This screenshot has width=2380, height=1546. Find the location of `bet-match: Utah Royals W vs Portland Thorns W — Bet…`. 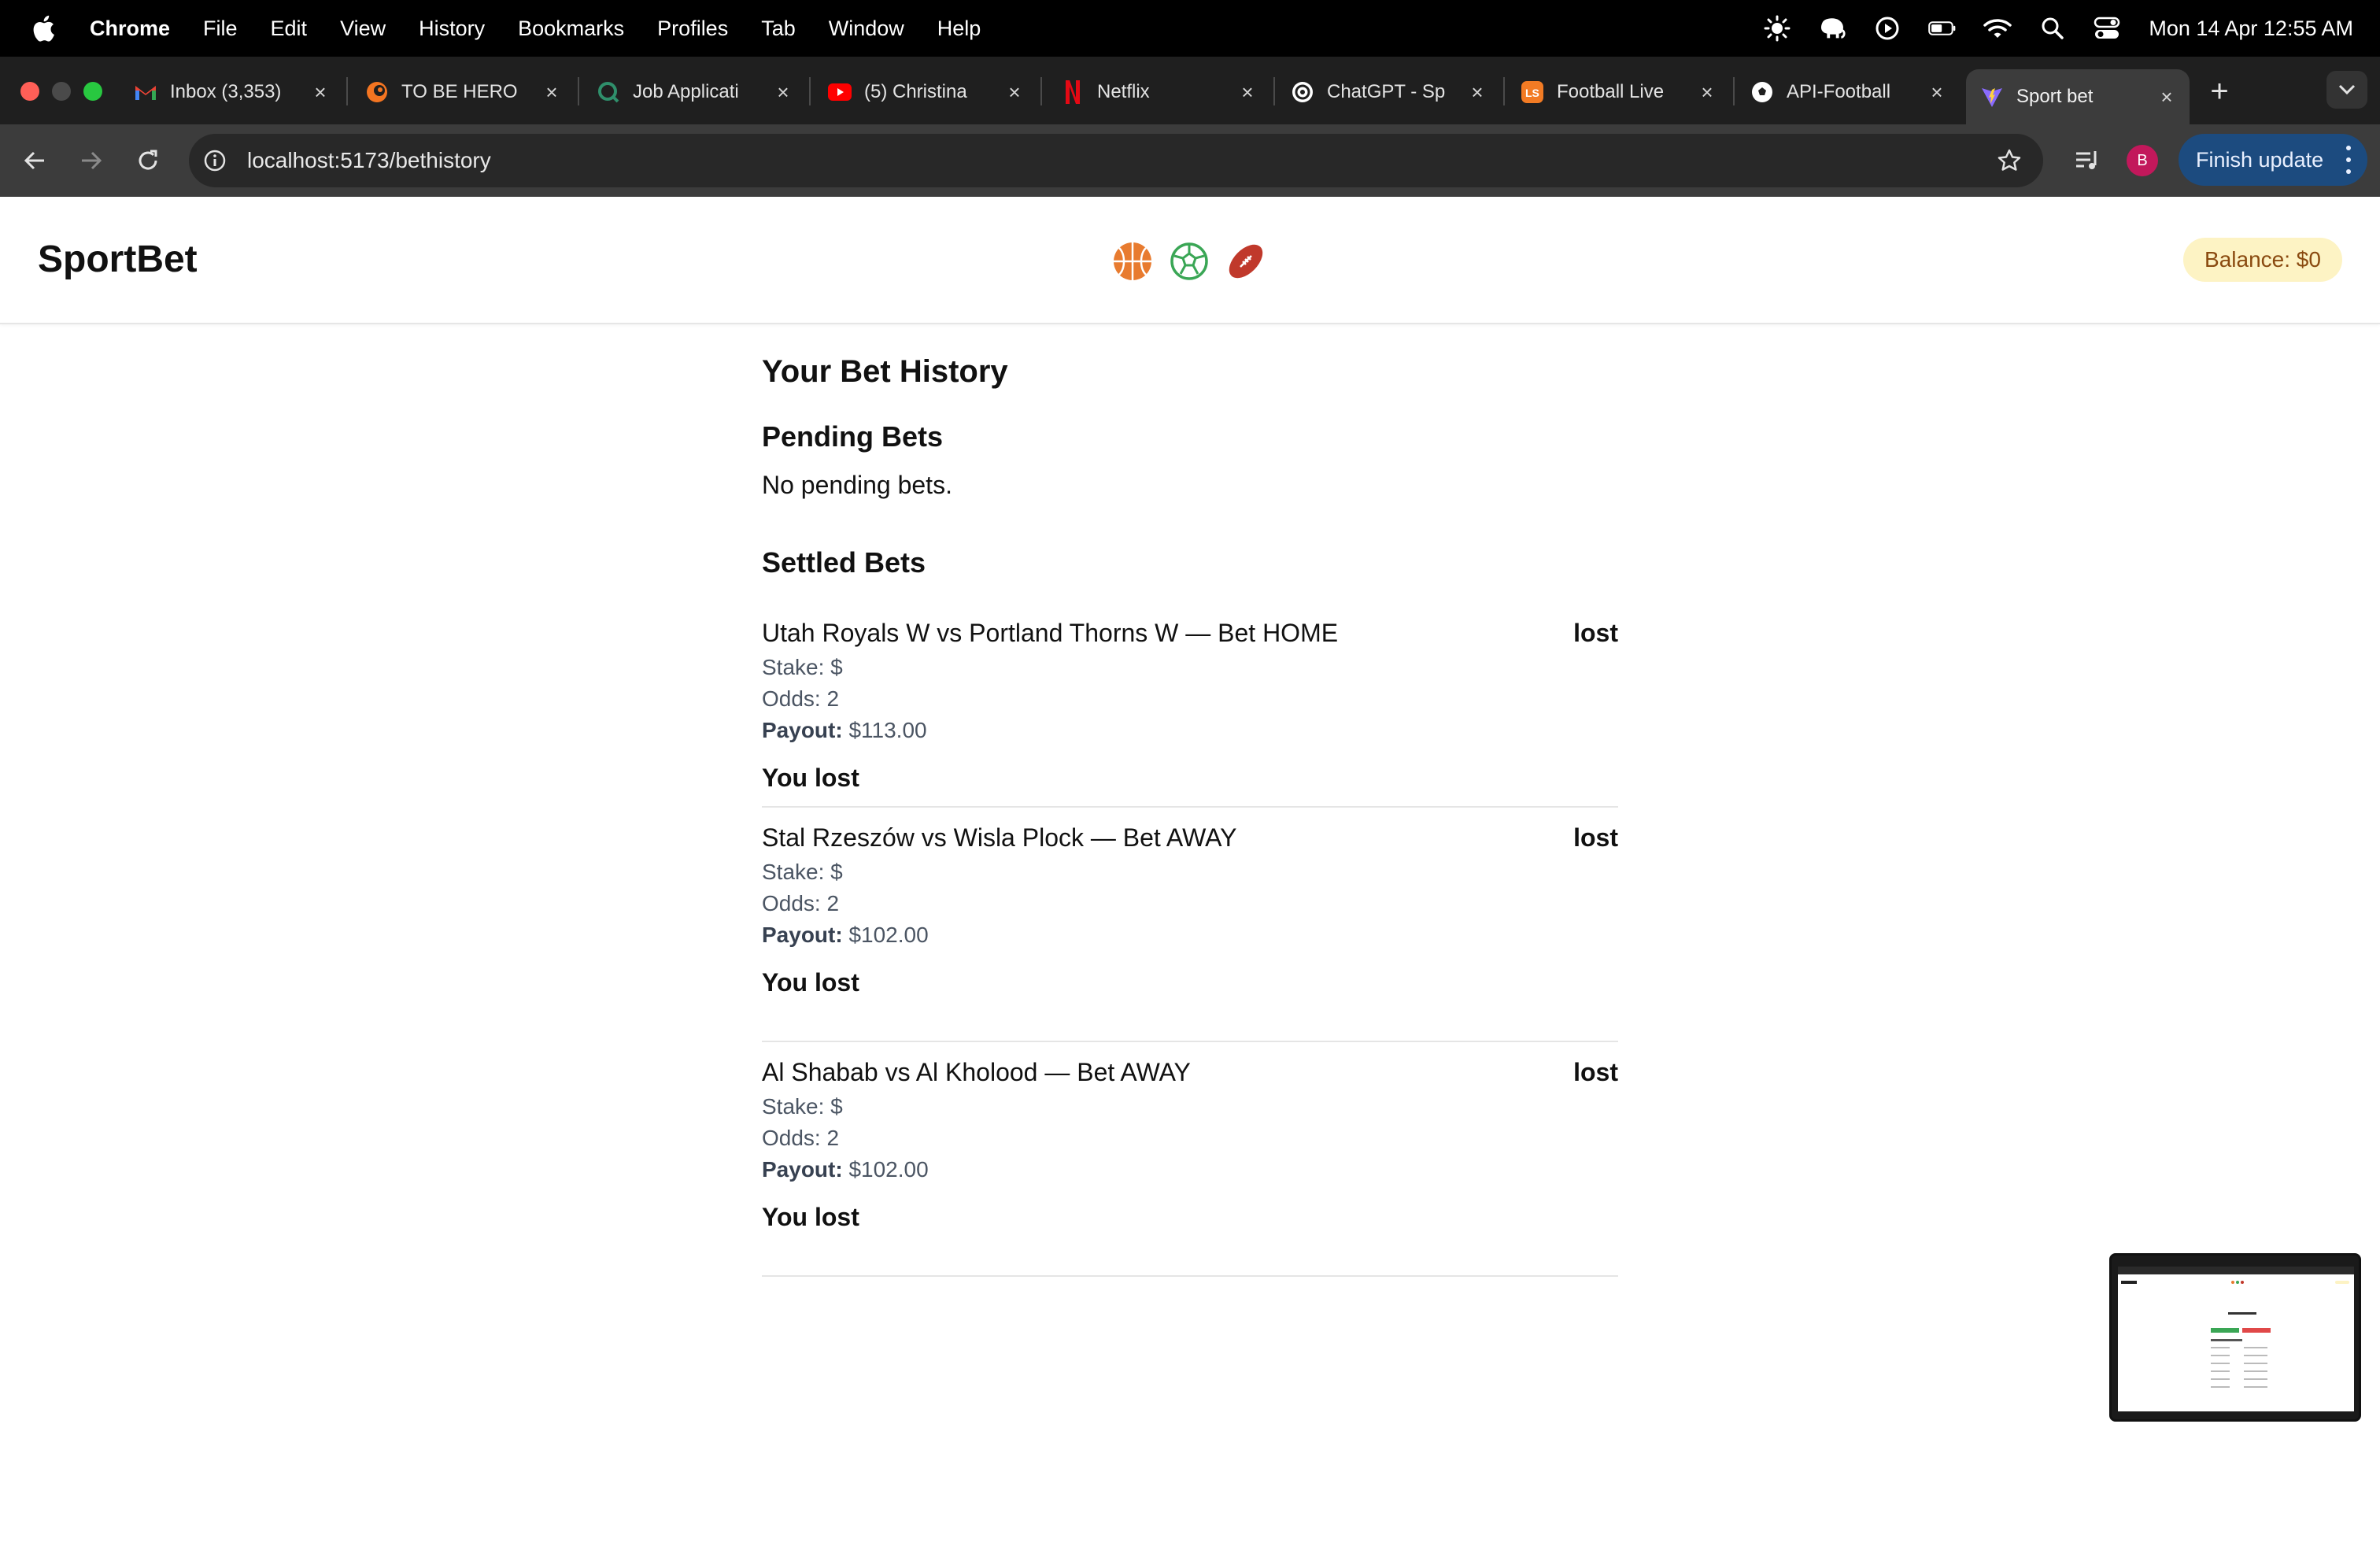

bet-match: Utah Royals W vs Portland Thorns W — Bet… is located at coordinates (1050, 633).